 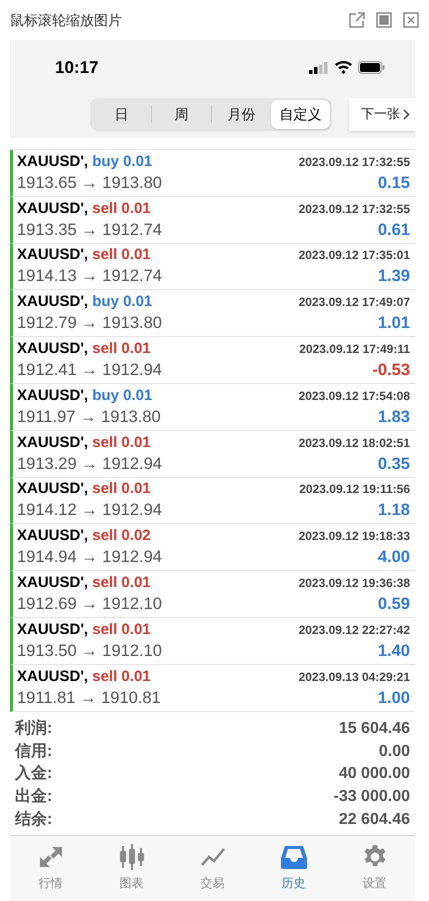 What do you see at coordinates (33, 796) in the screenshot?
I see `summary-label: 出金:` at bounding box center [33, 796].